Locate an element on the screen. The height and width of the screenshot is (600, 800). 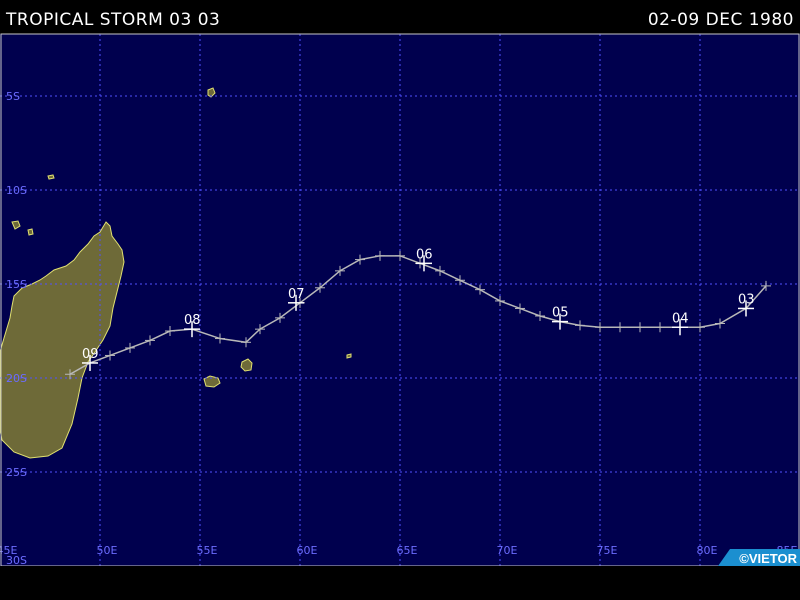
day-label: 08 is located at coordinates (192, 320).